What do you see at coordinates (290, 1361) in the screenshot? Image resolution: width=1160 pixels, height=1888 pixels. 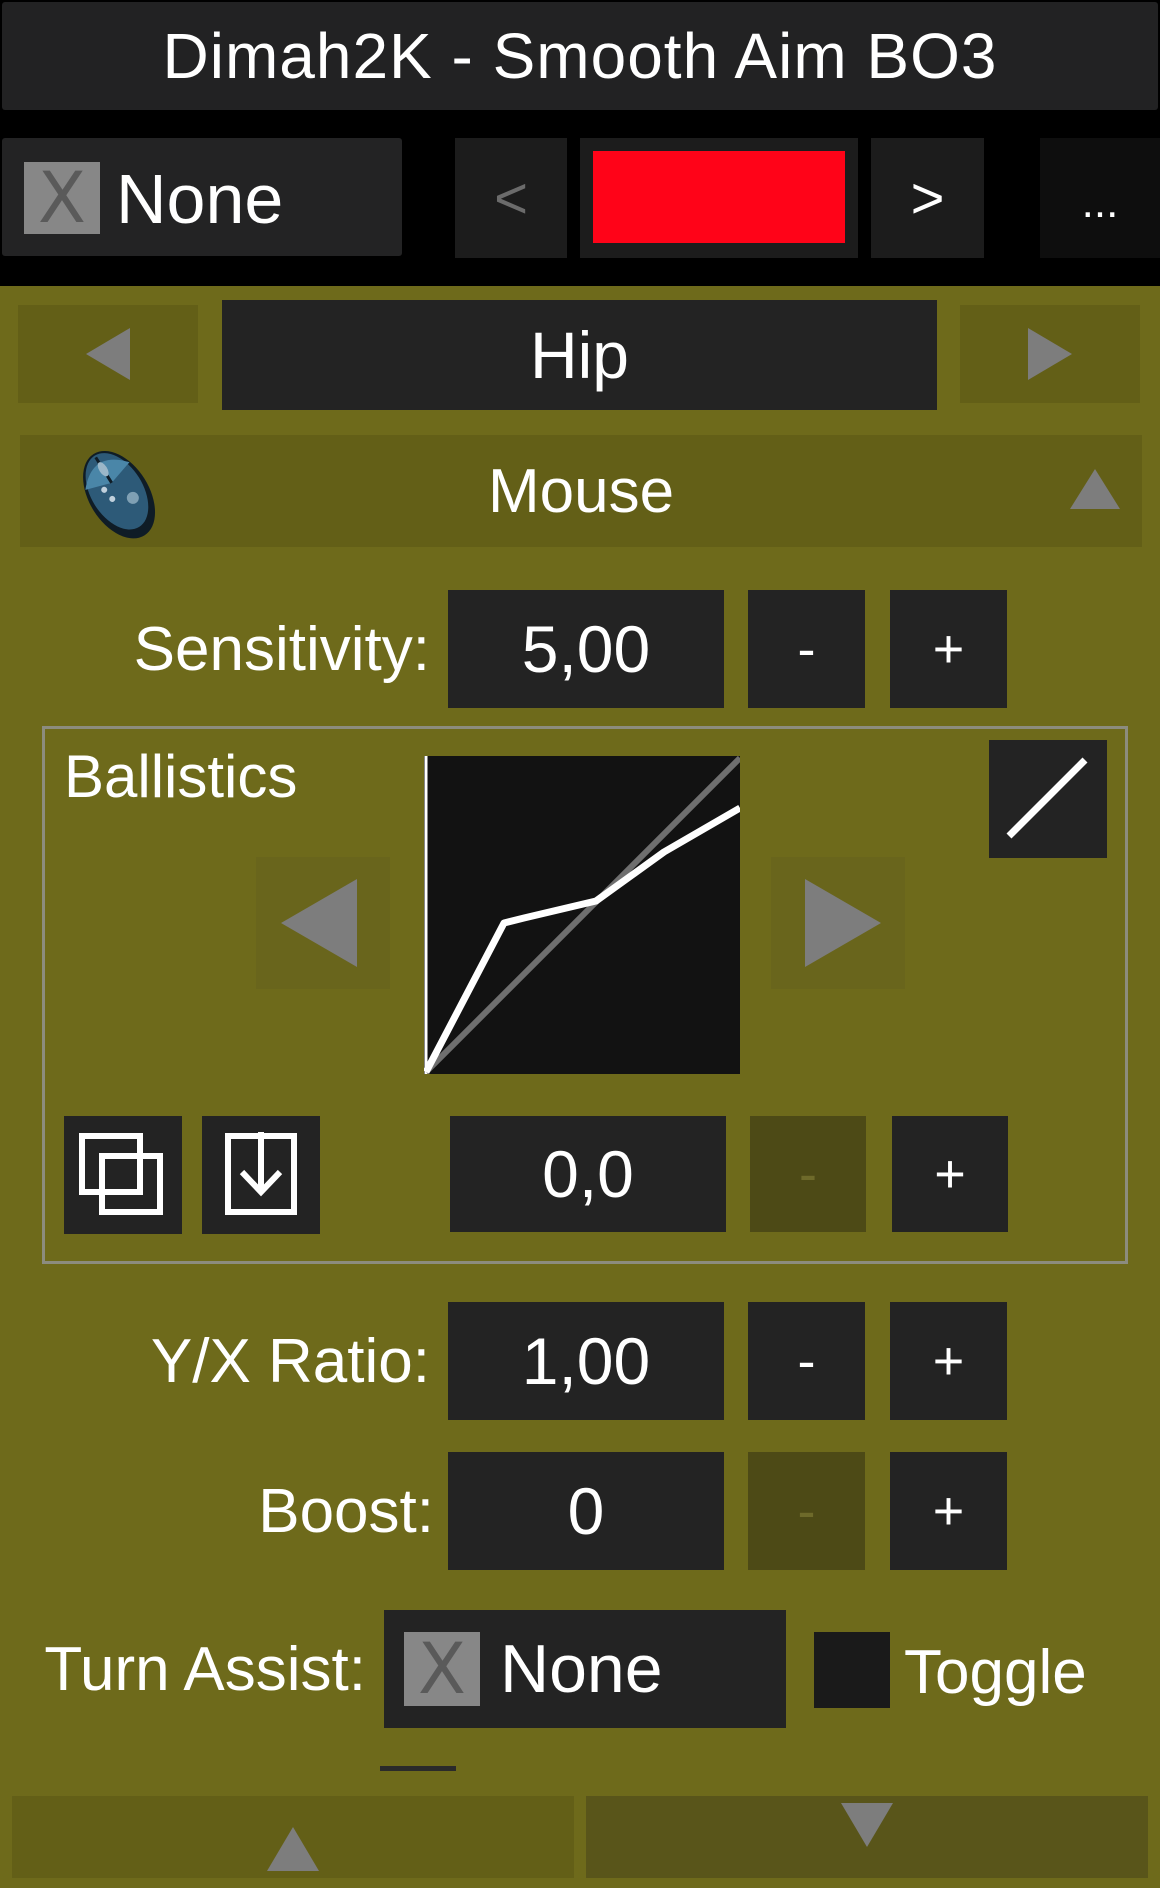 I see `yx-ratio-label: Y/X Ratio:` at bounding box center [290, 1361].